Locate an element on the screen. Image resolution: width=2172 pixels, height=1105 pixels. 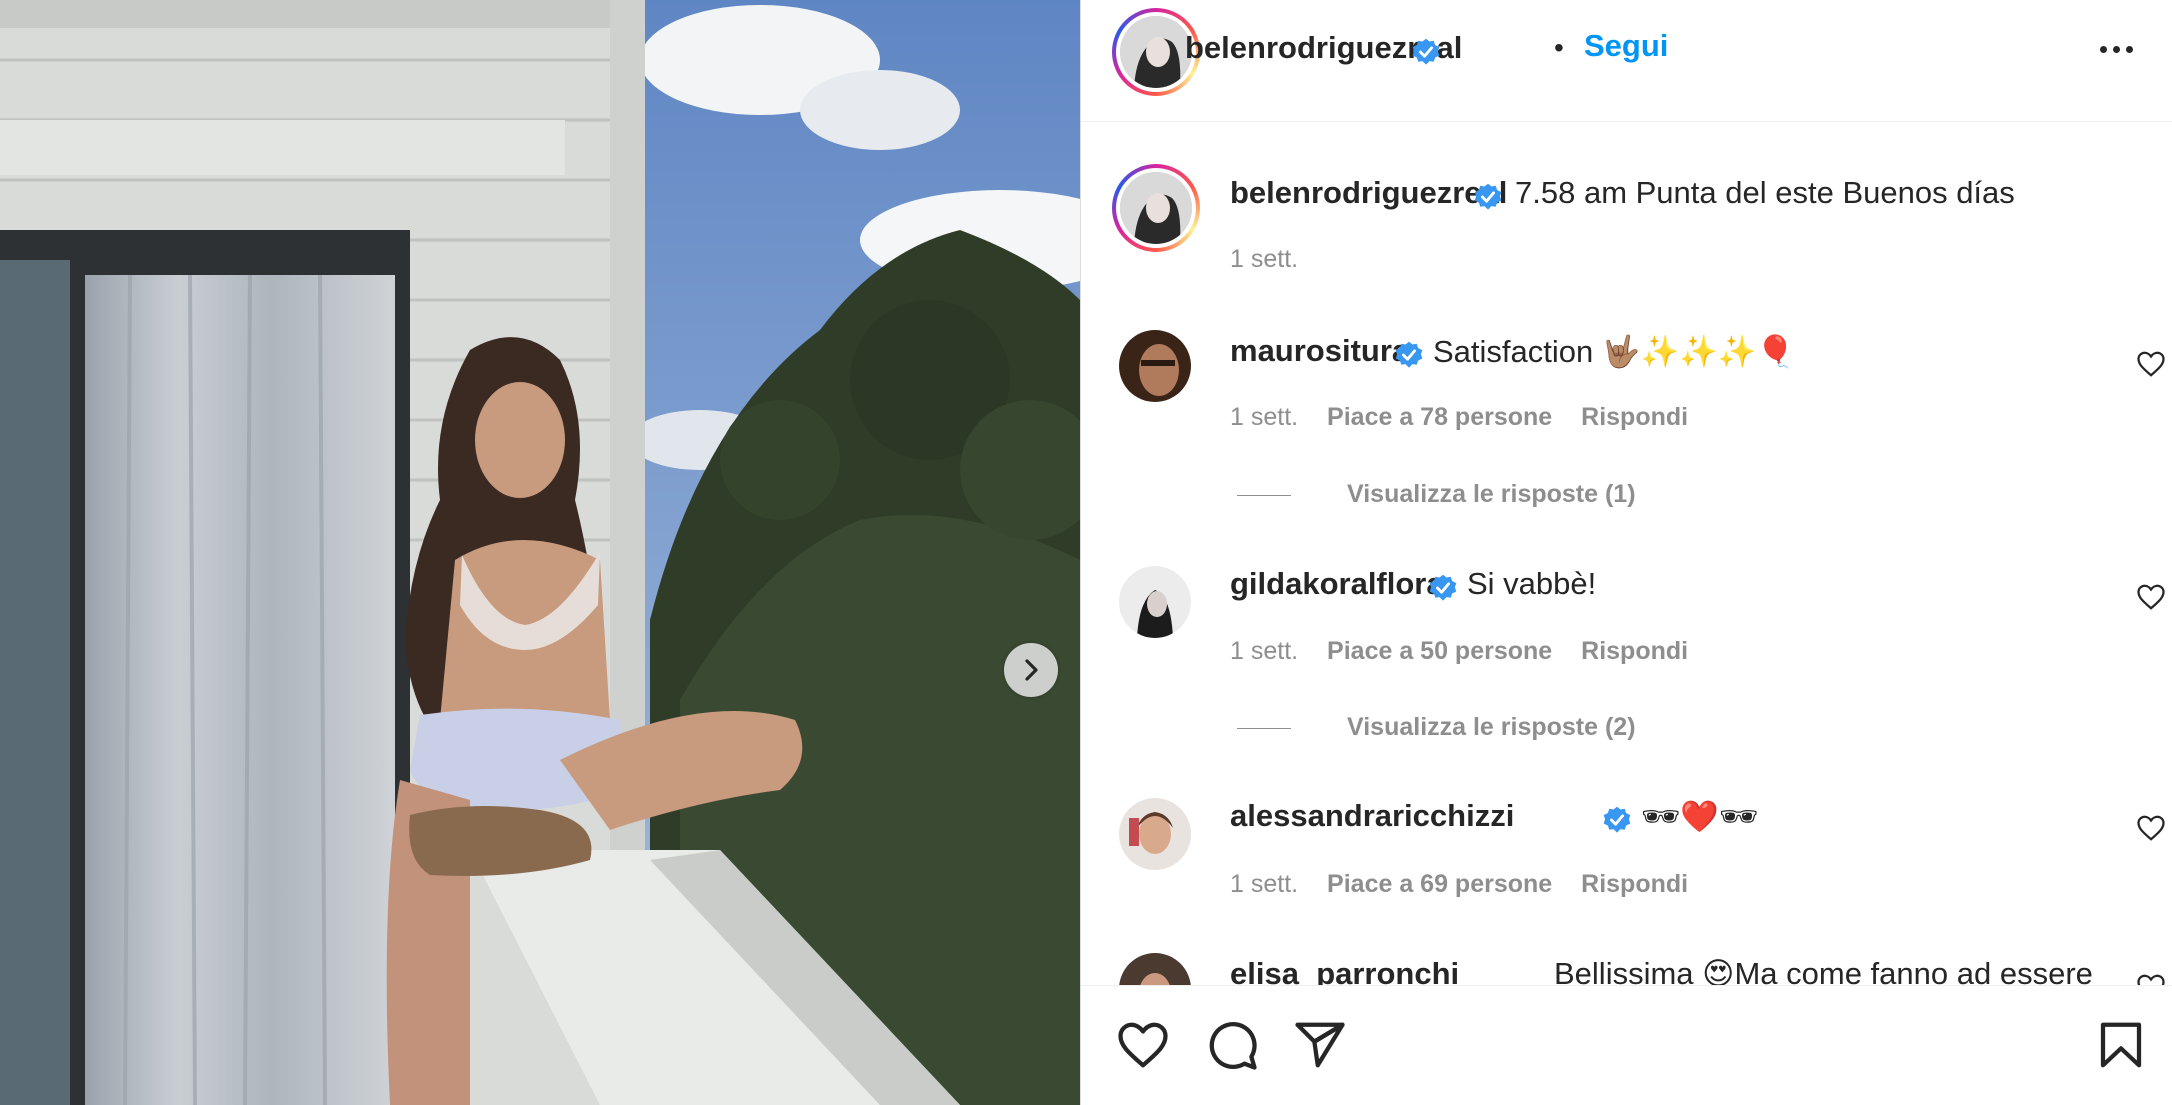
commenter-username: elisa_parronchi is located at coordinates (1344, 970).